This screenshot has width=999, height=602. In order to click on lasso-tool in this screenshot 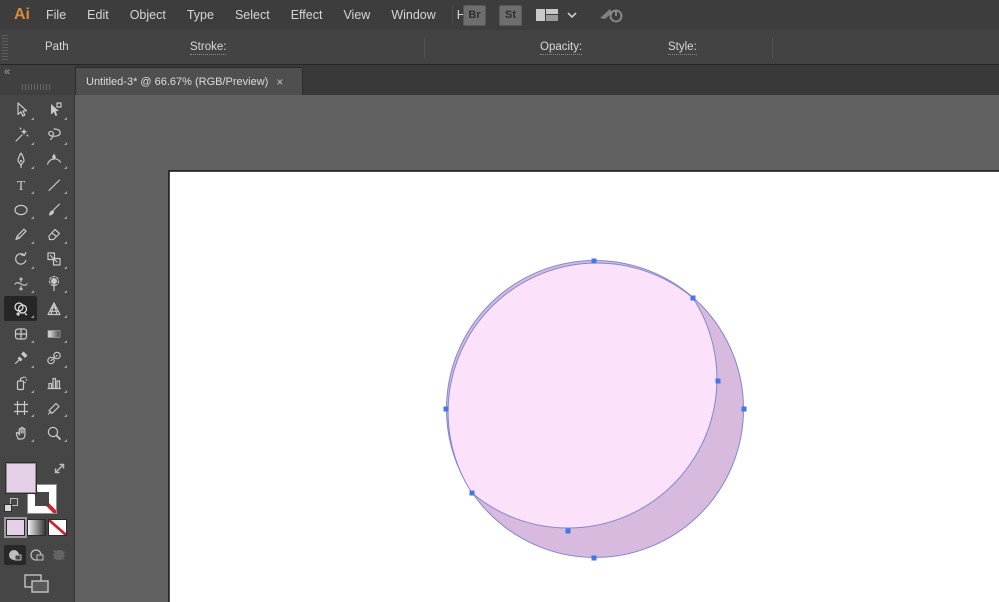, I will do `click(53, 135)`.